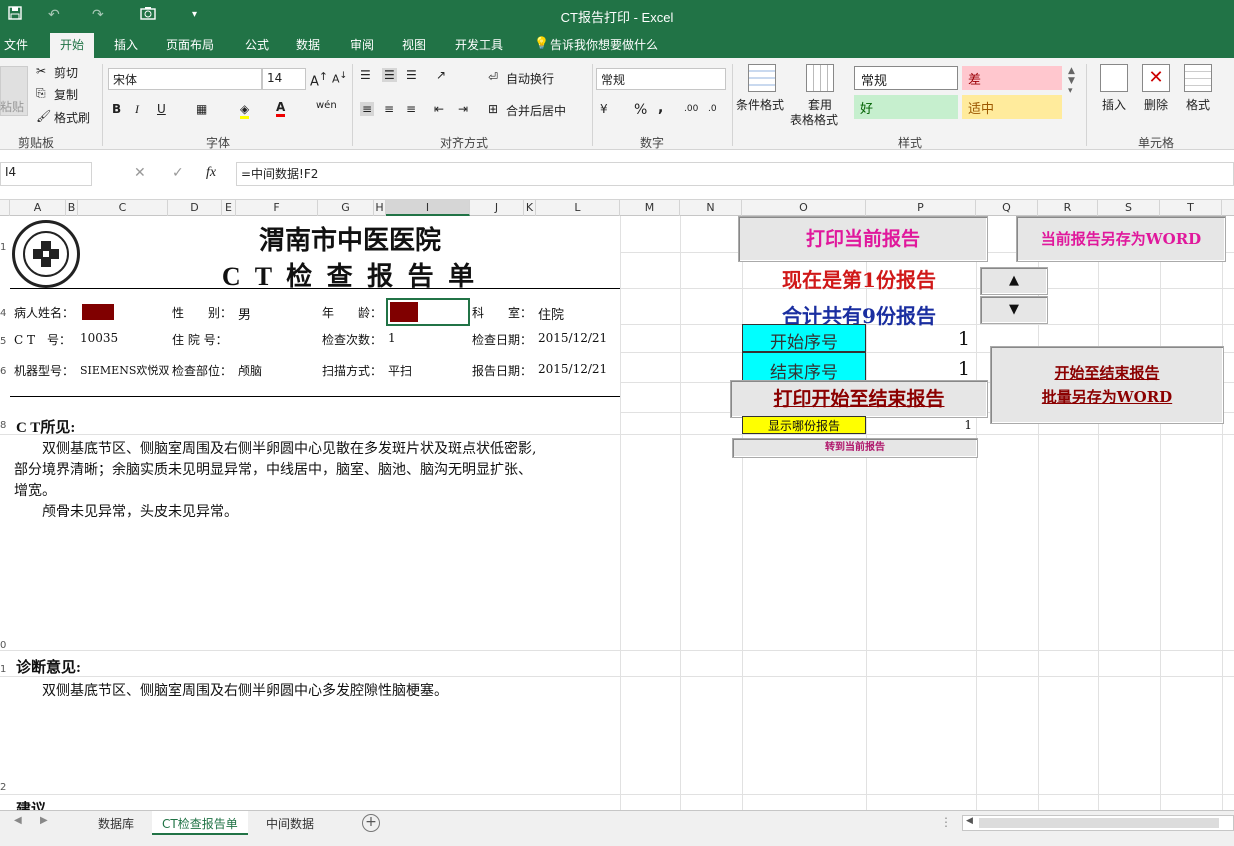 The height and width of the screenshot is (846, 1234). What do you see at coordinates (211, 173) in the screenshot?
I see `fx-button: fx` at bounding box center [211, 173].